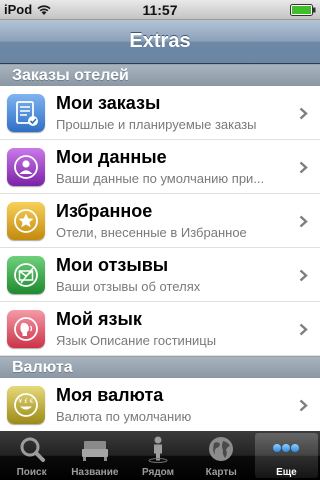 The width and height of the screenshot is (320, 480). What do you see at coordinates (160, 329) in the screenshot?
I see `row-my-language: Мой язык Язык Описание гостиницы` at bounding box center [160, 329].